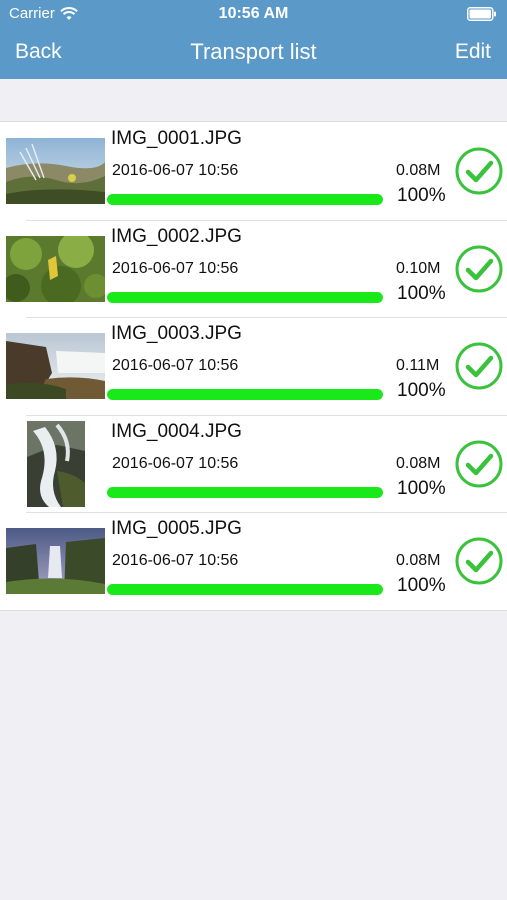 Image resolution: width=507 pixels, height=900 pixels. Describe the element at coordinates (418, 268) in the screenshot. I see `file-size: 0.10M` at that location.